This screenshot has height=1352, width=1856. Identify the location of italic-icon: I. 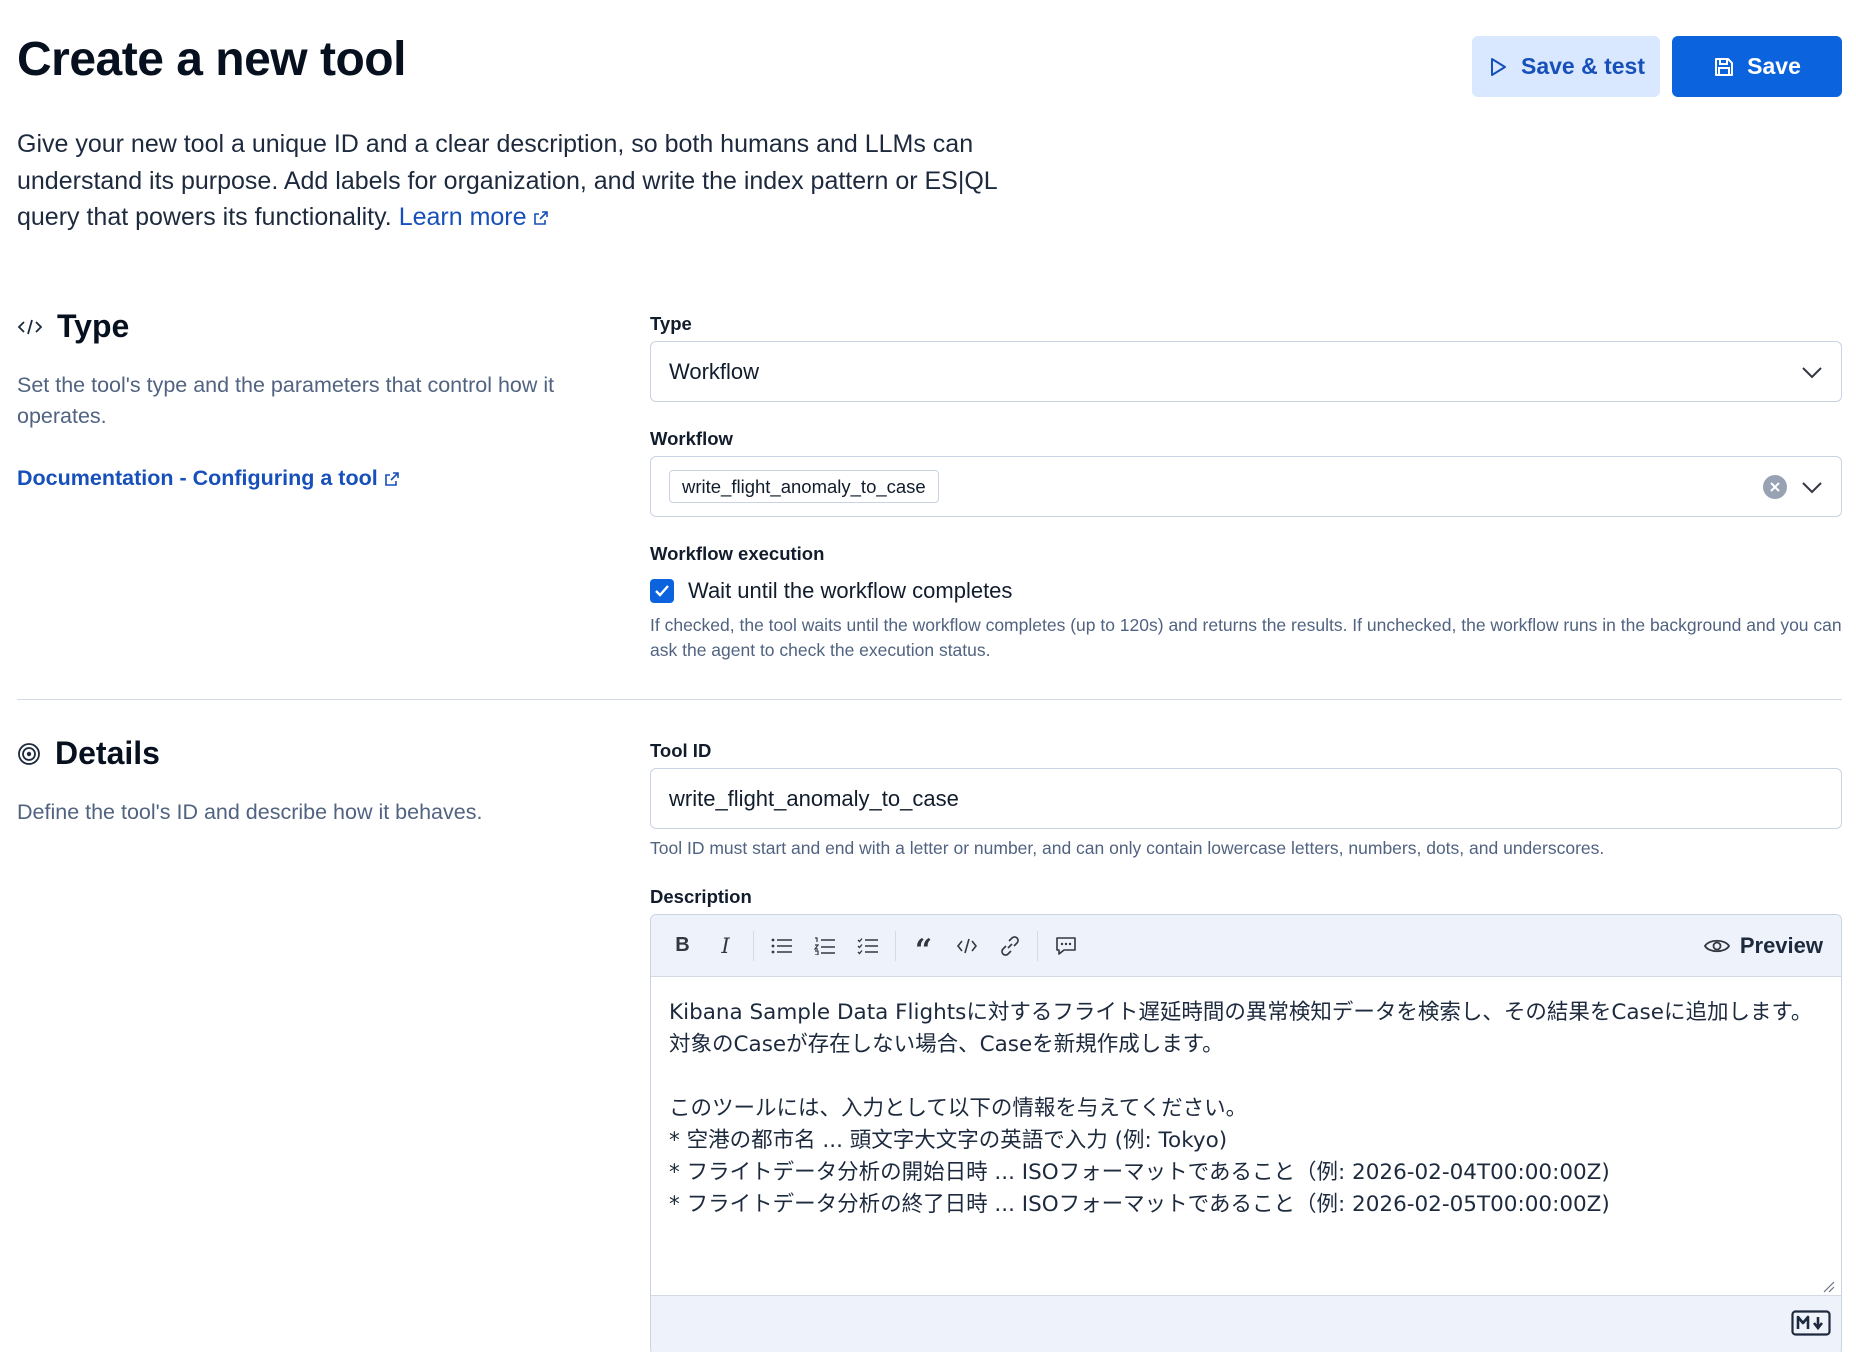
(725, 945).